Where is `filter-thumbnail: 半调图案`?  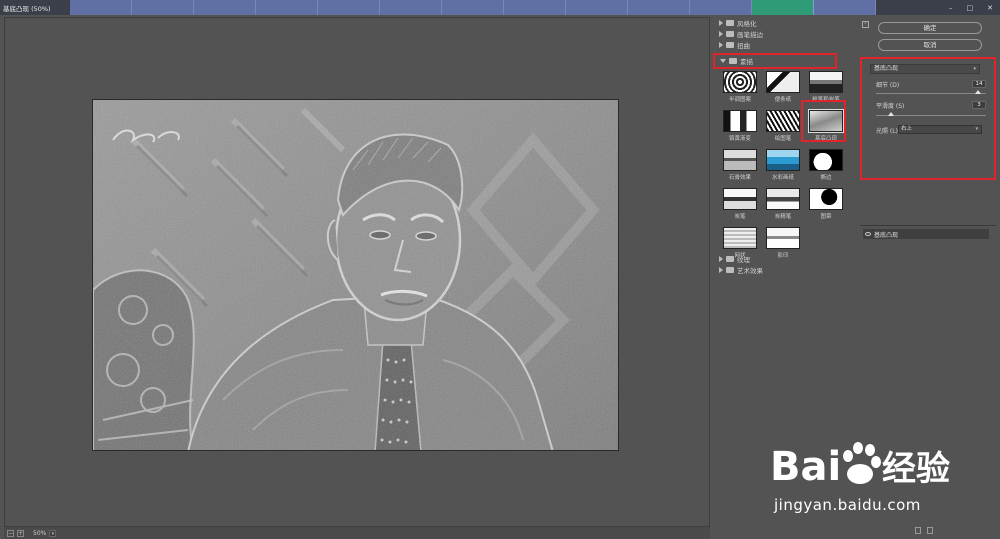
filter-thumbnail: 半调图案 is located at coordinates (740, 87).